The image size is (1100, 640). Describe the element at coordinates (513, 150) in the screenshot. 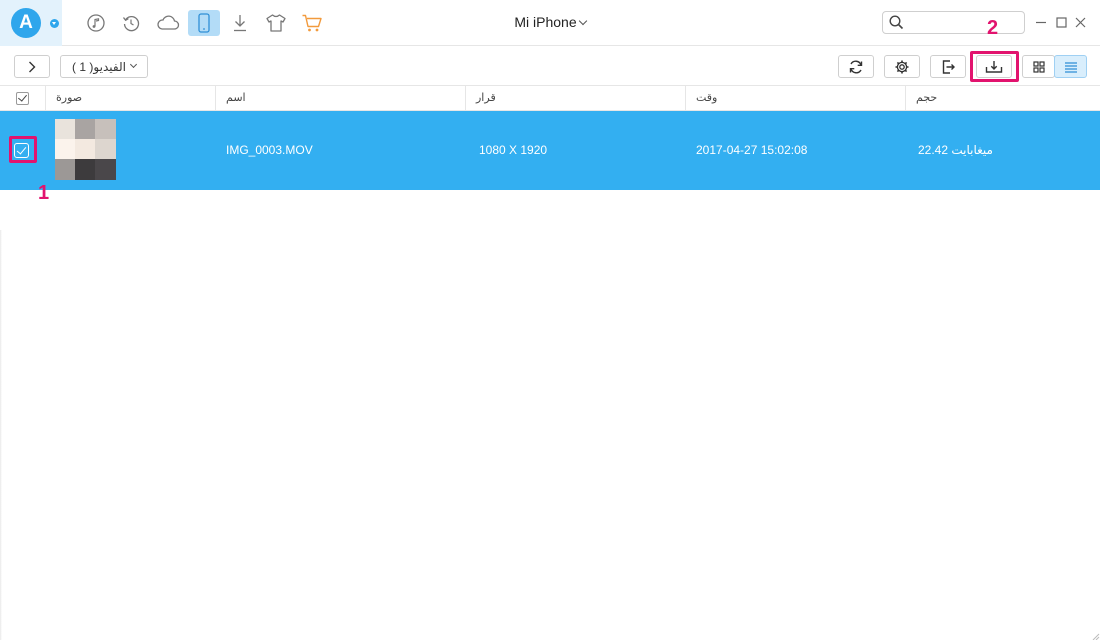

I see `cell-resolution: 1080 X 1920` at that location.